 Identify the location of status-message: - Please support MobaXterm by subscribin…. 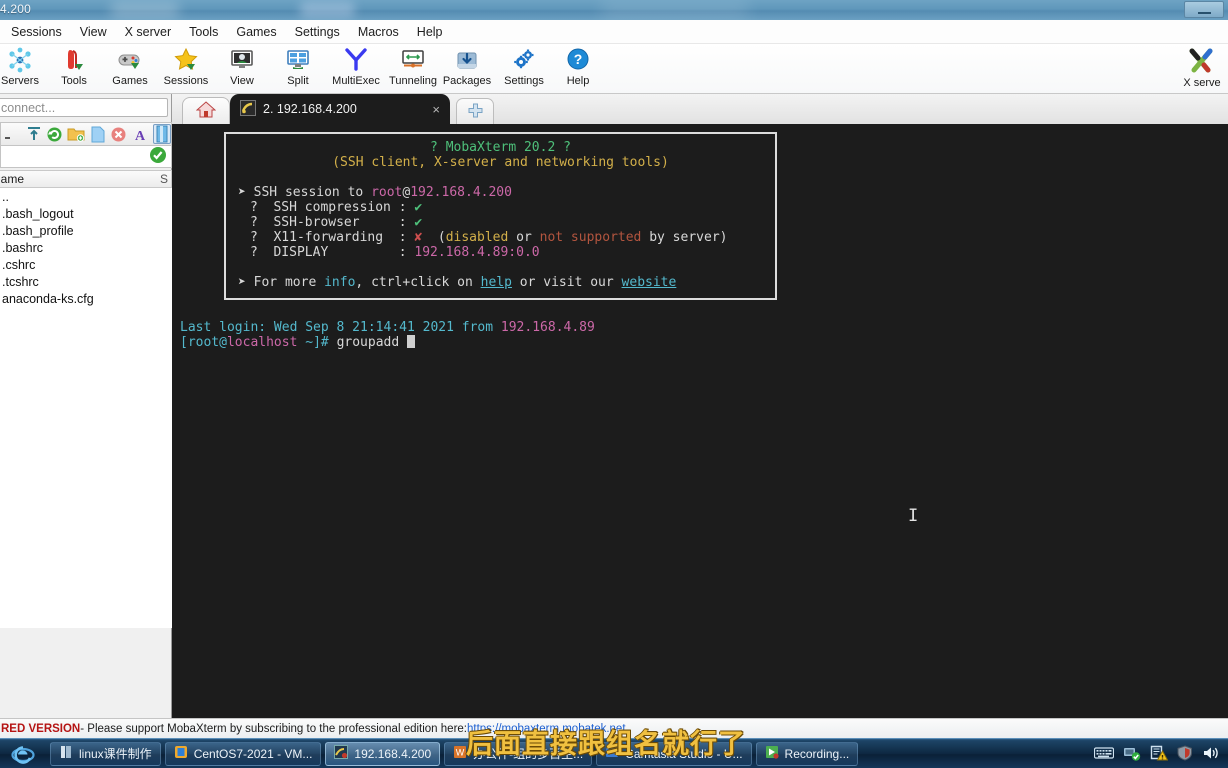
(273, 728).